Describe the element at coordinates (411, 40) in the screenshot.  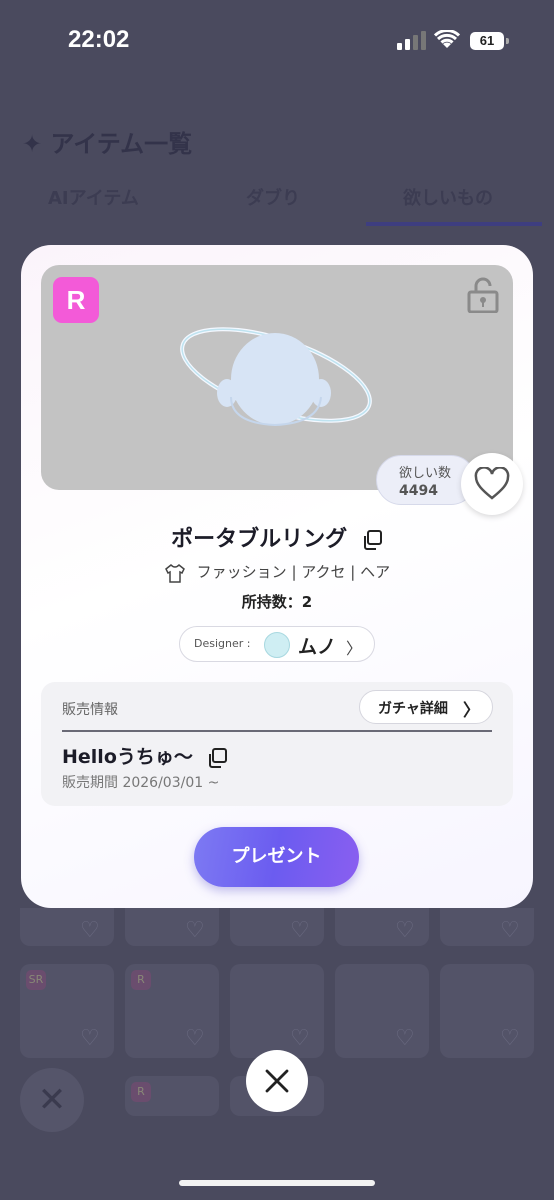
I see `signal-icon` at that location.